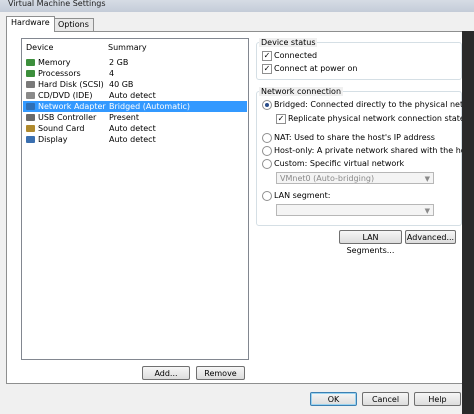 Image resolution: width=474 pixels, height=414 pixels. I want to click on device-status-legend: Device status, so click(288, 42).